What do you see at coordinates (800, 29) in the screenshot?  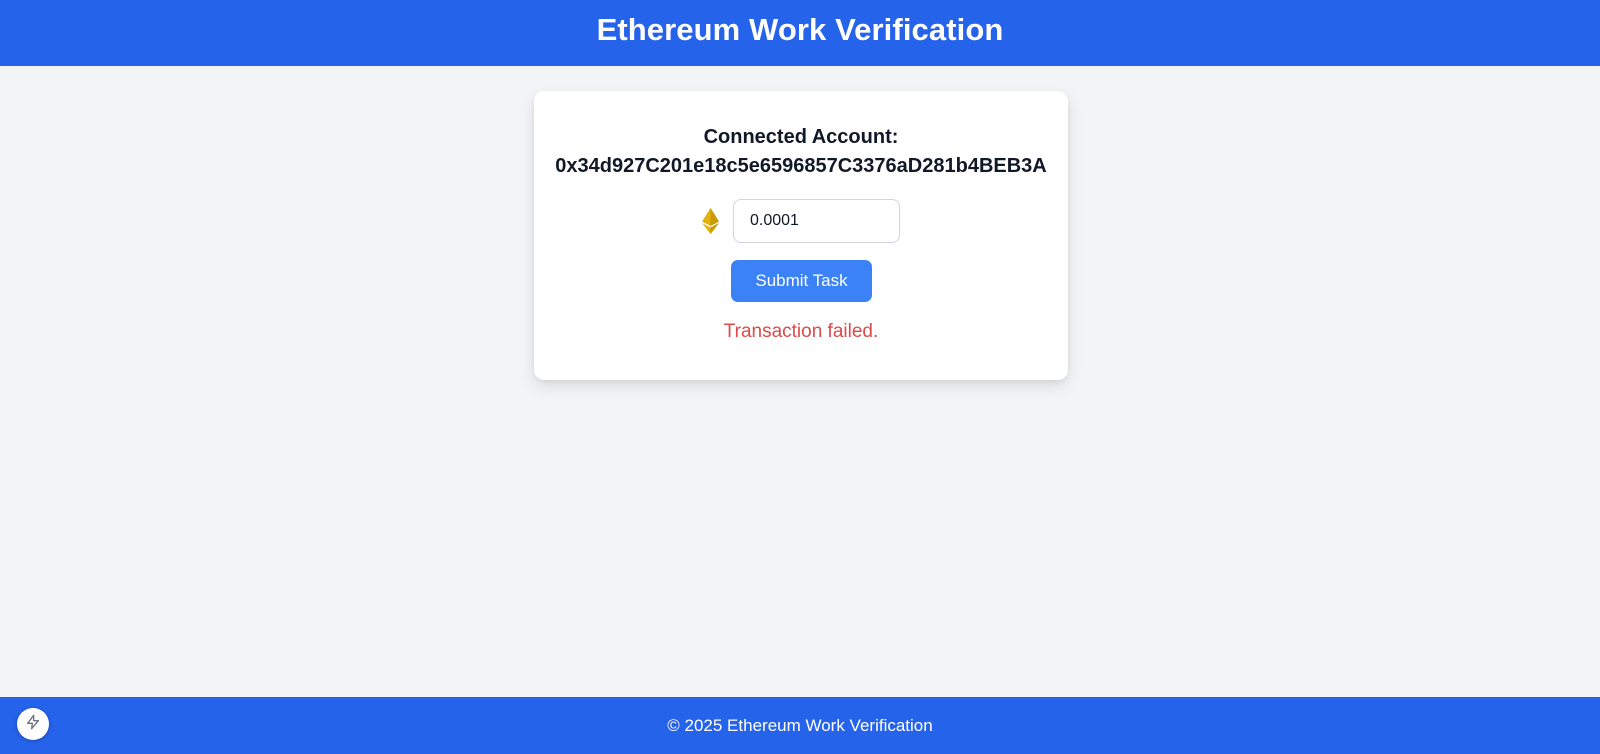 I see `app-title: Ethereum Work Verification` at bounding box center [800, 29].